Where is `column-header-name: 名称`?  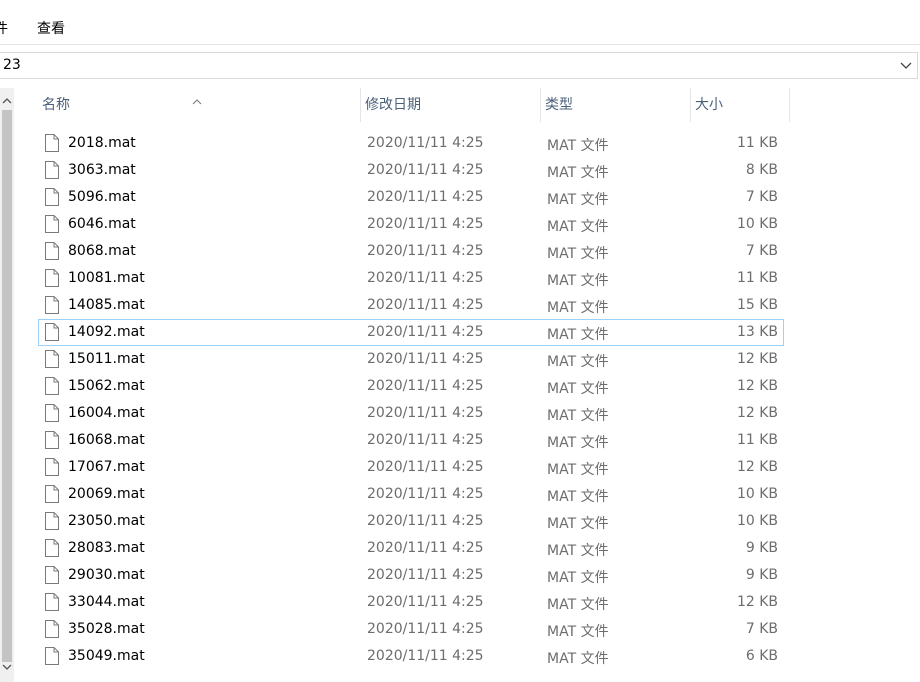
column-header-name: 名称 is located at coordinates (199, 105).